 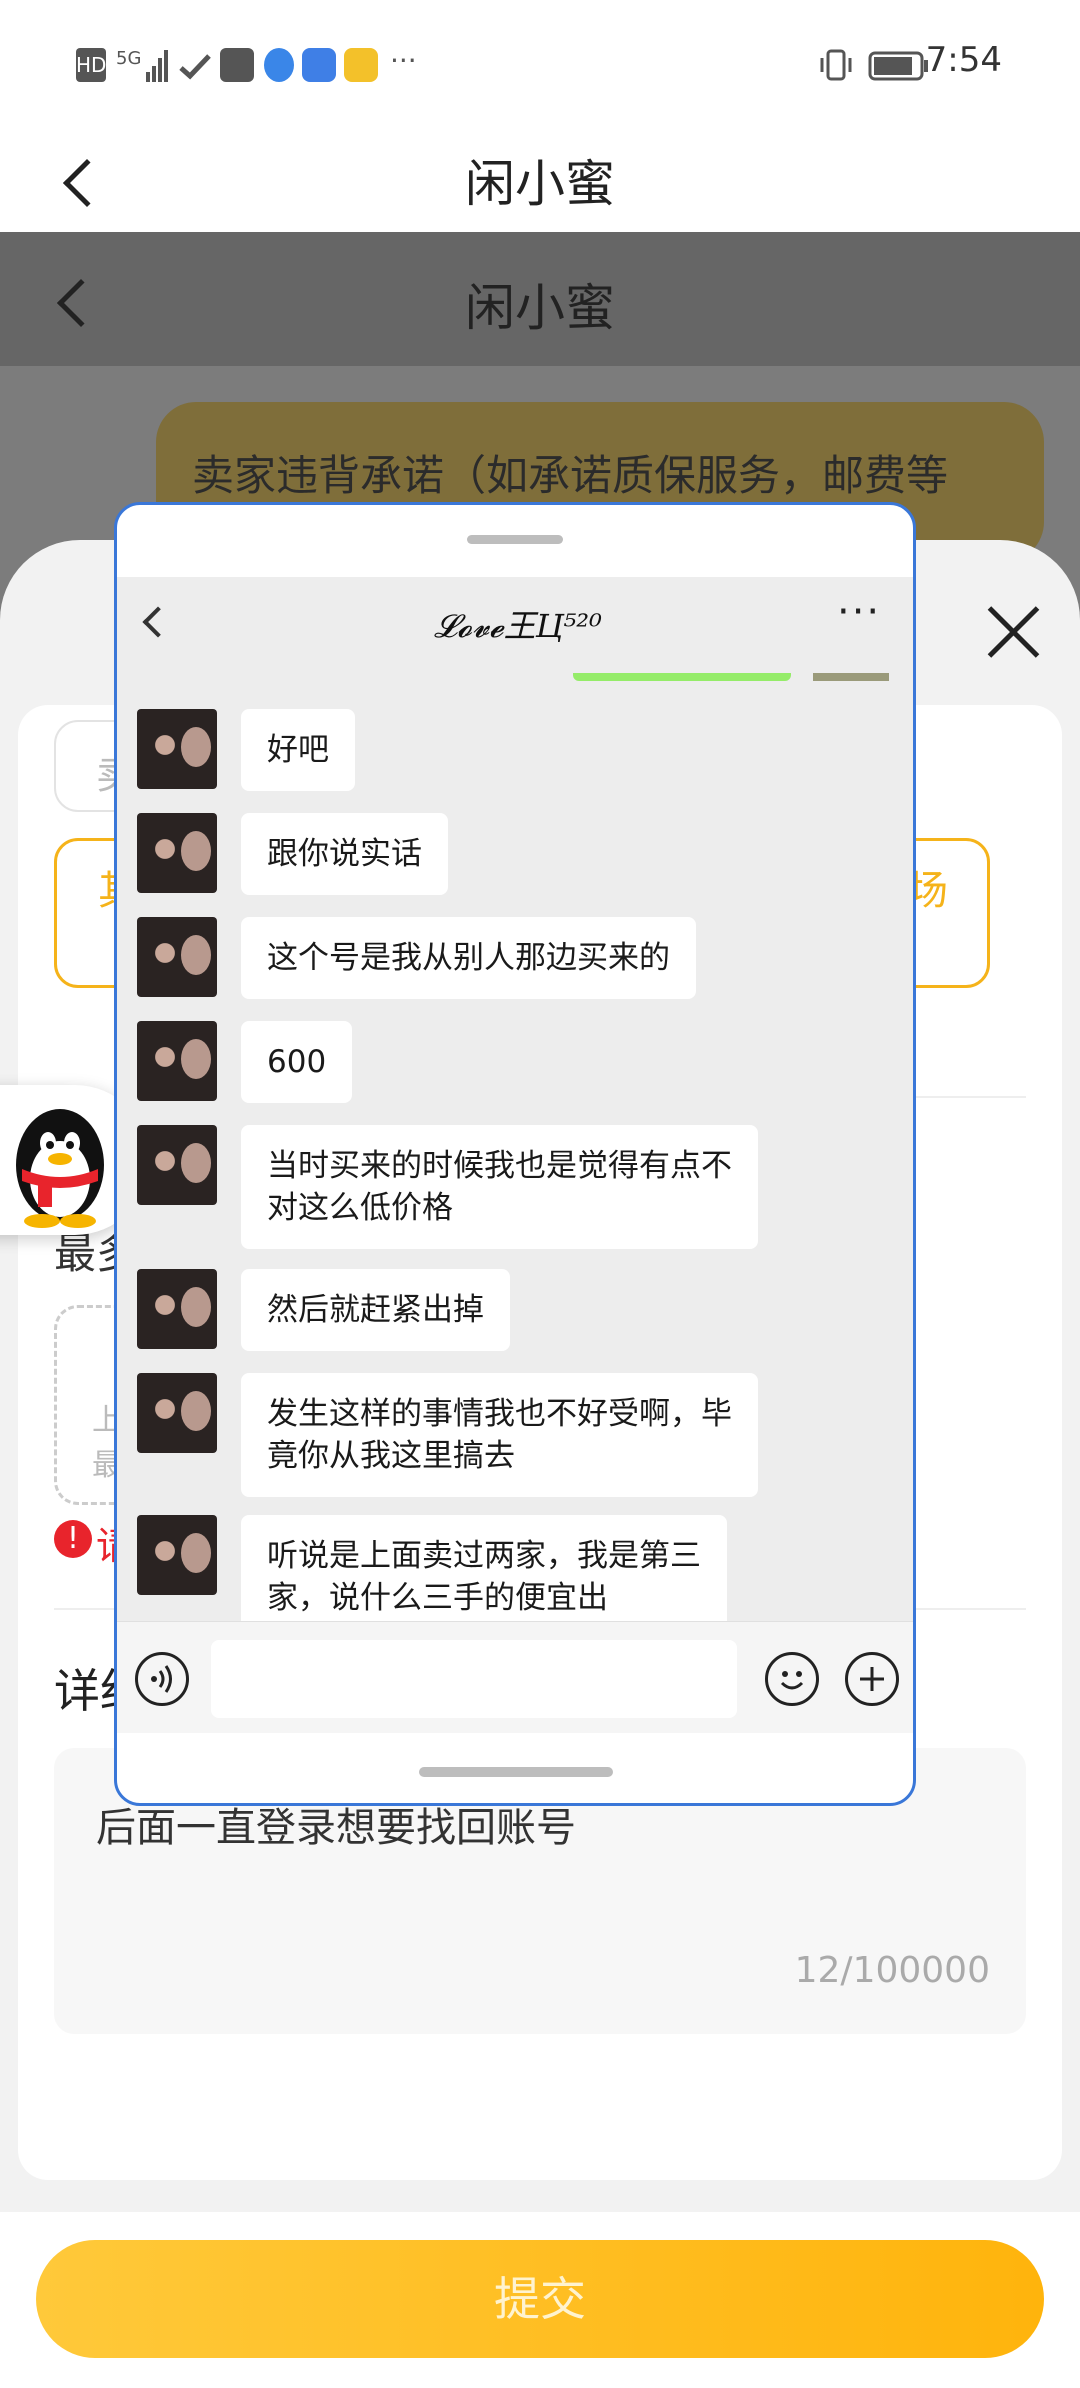 I want to click on message-bubble: 600, so click(x=297, y=1062).